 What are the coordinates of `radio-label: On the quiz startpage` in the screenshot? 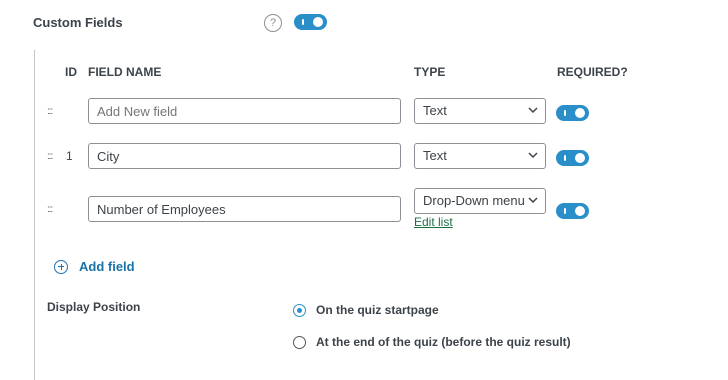 It's located at (377, 310).